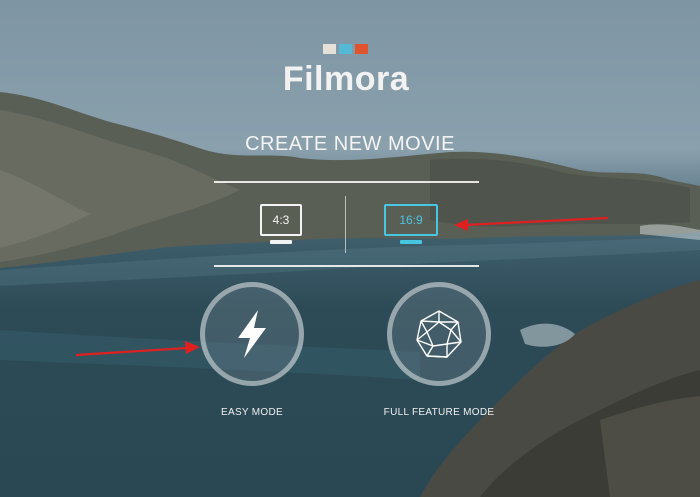 This screenshot has width=700, height=497. What do you see at coordinates (345, 224) in the screenshot?
I see `ratio-divider` at bounding box center [345, 224].